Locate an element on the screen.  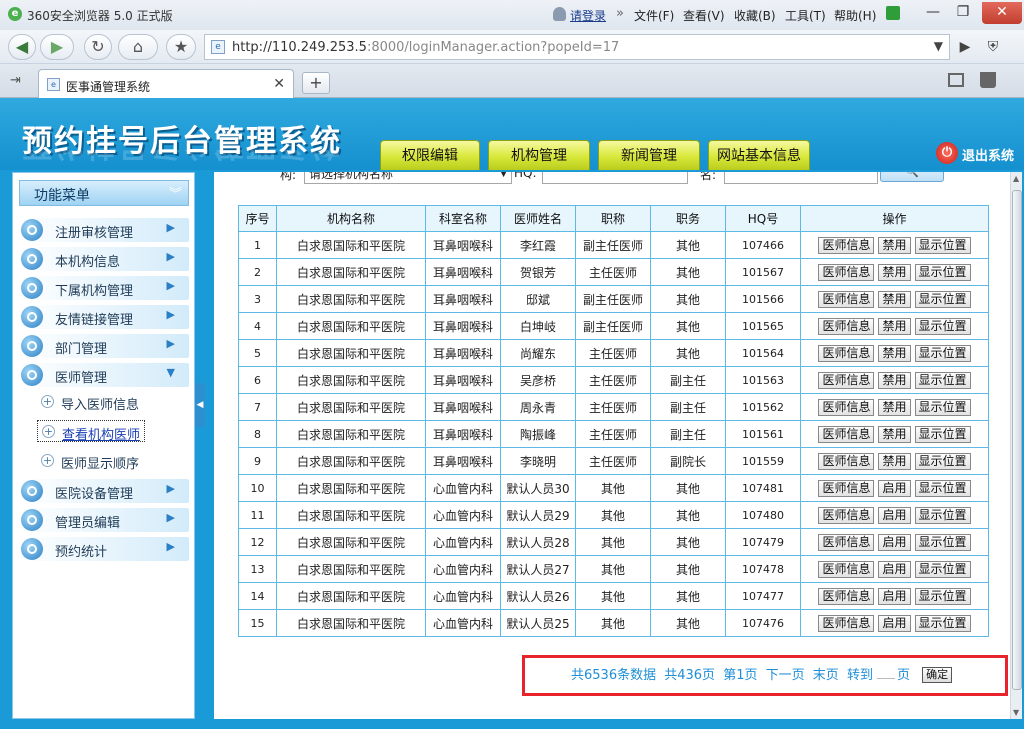
nav-tab-permissions: 权限编辑 is located at coordinates (430, 155).